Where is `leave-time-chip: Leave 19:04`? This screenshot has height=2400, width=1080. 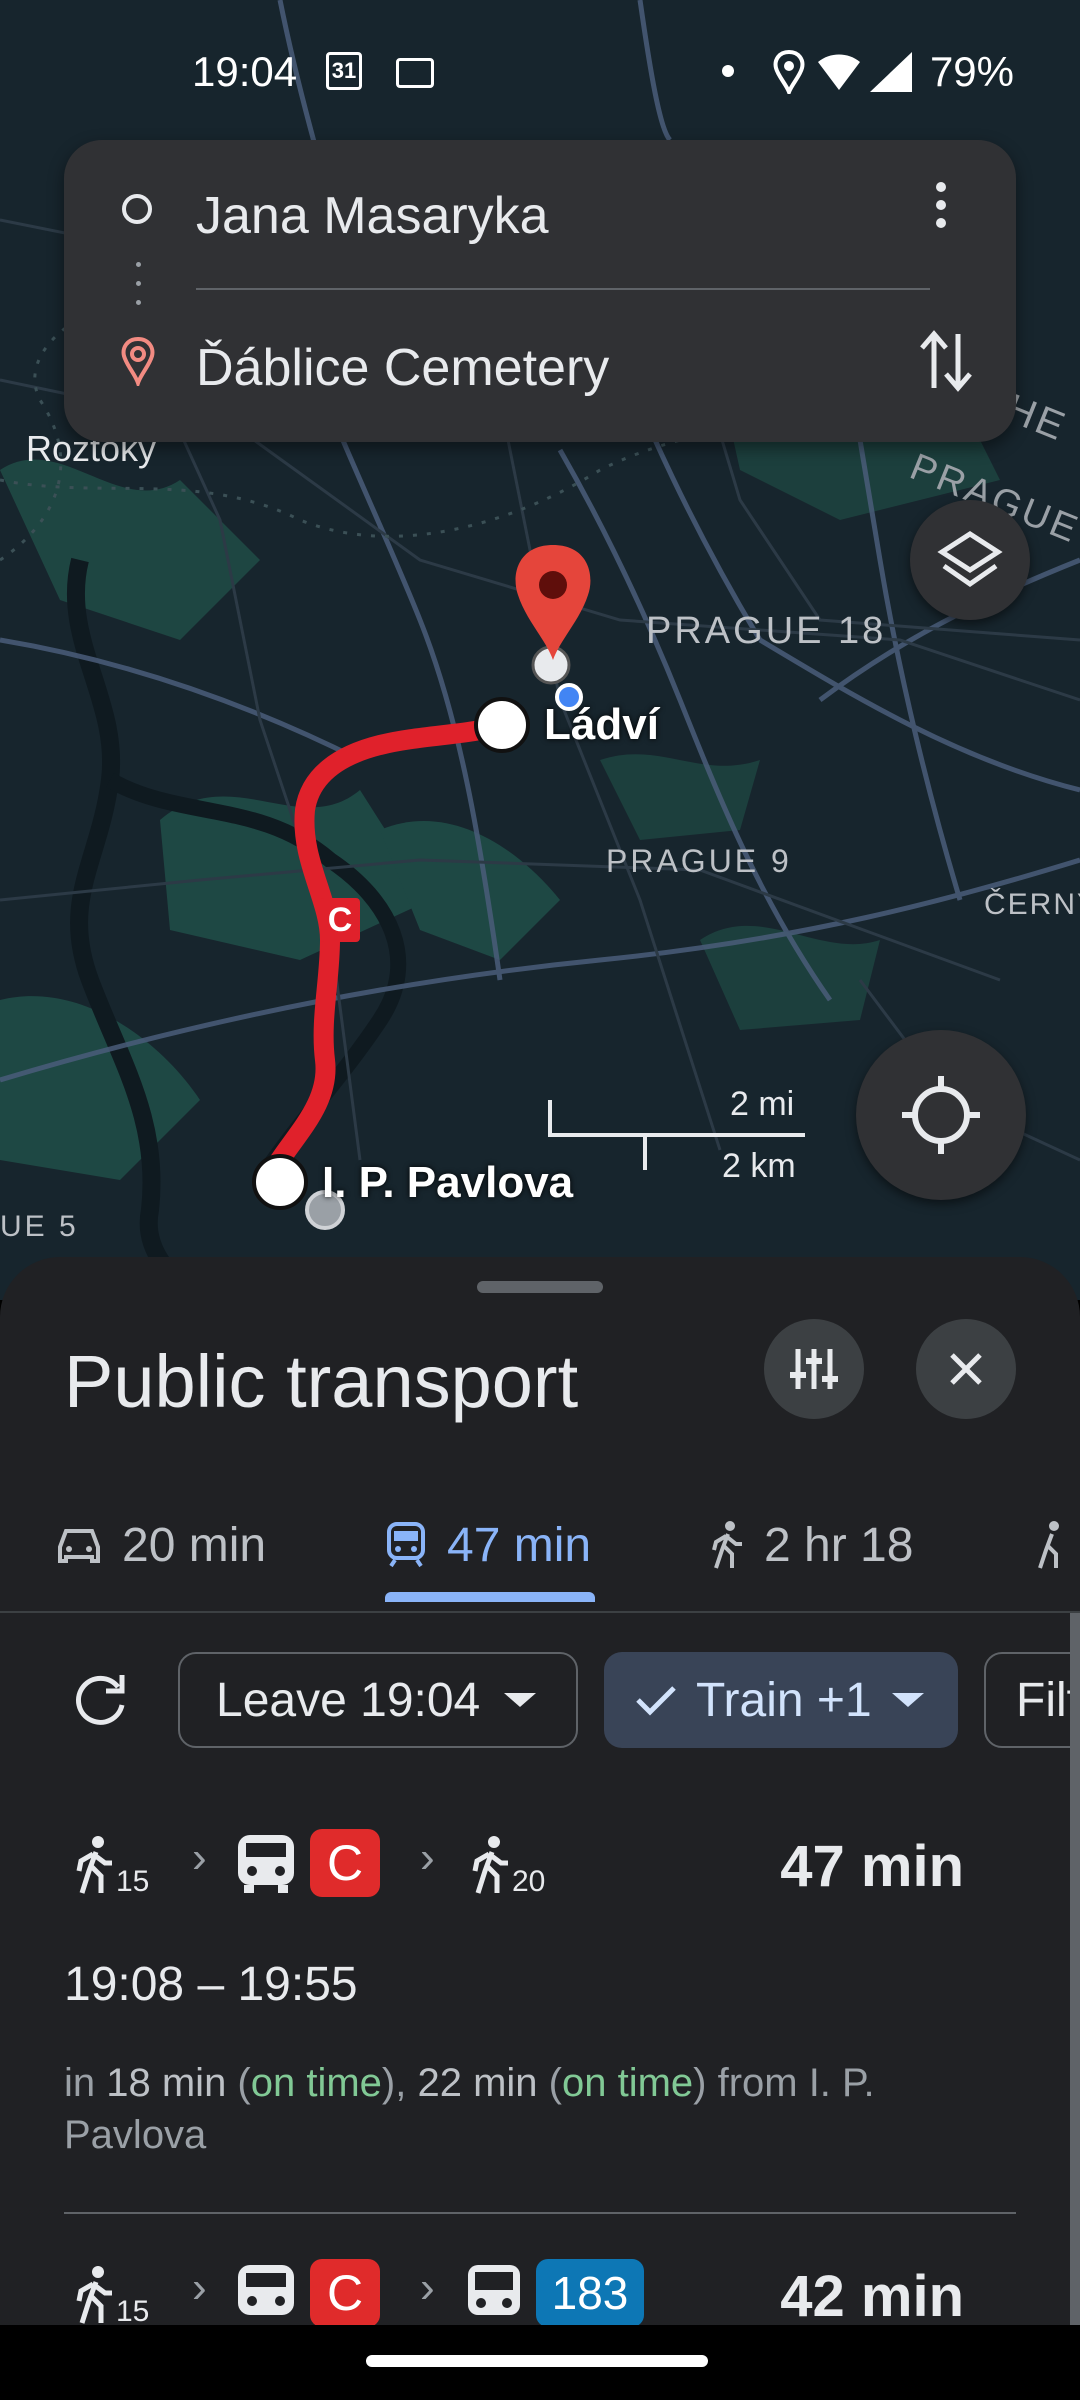
leave-time-chip: Leave 19:04 is located at coordinates (378, 1700).